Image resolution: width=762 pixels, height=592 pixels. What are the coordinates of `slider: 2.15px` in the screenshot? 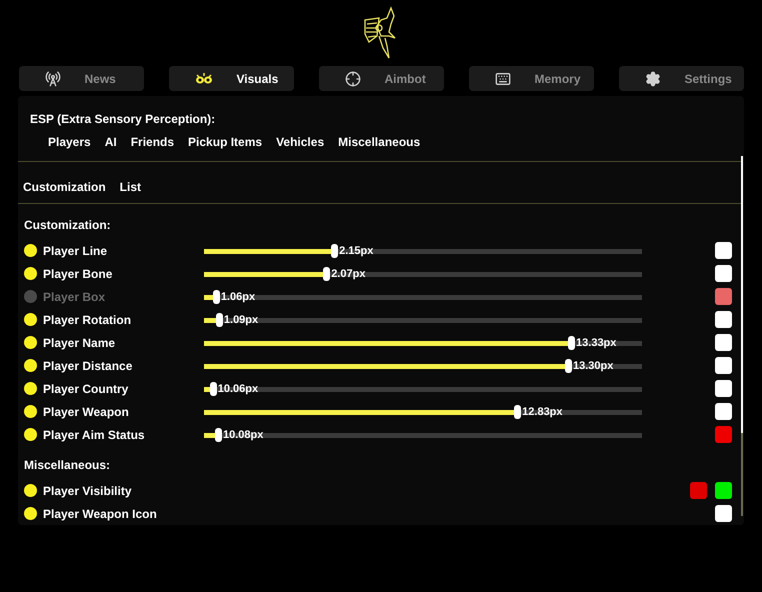 It's located at (423, 251).